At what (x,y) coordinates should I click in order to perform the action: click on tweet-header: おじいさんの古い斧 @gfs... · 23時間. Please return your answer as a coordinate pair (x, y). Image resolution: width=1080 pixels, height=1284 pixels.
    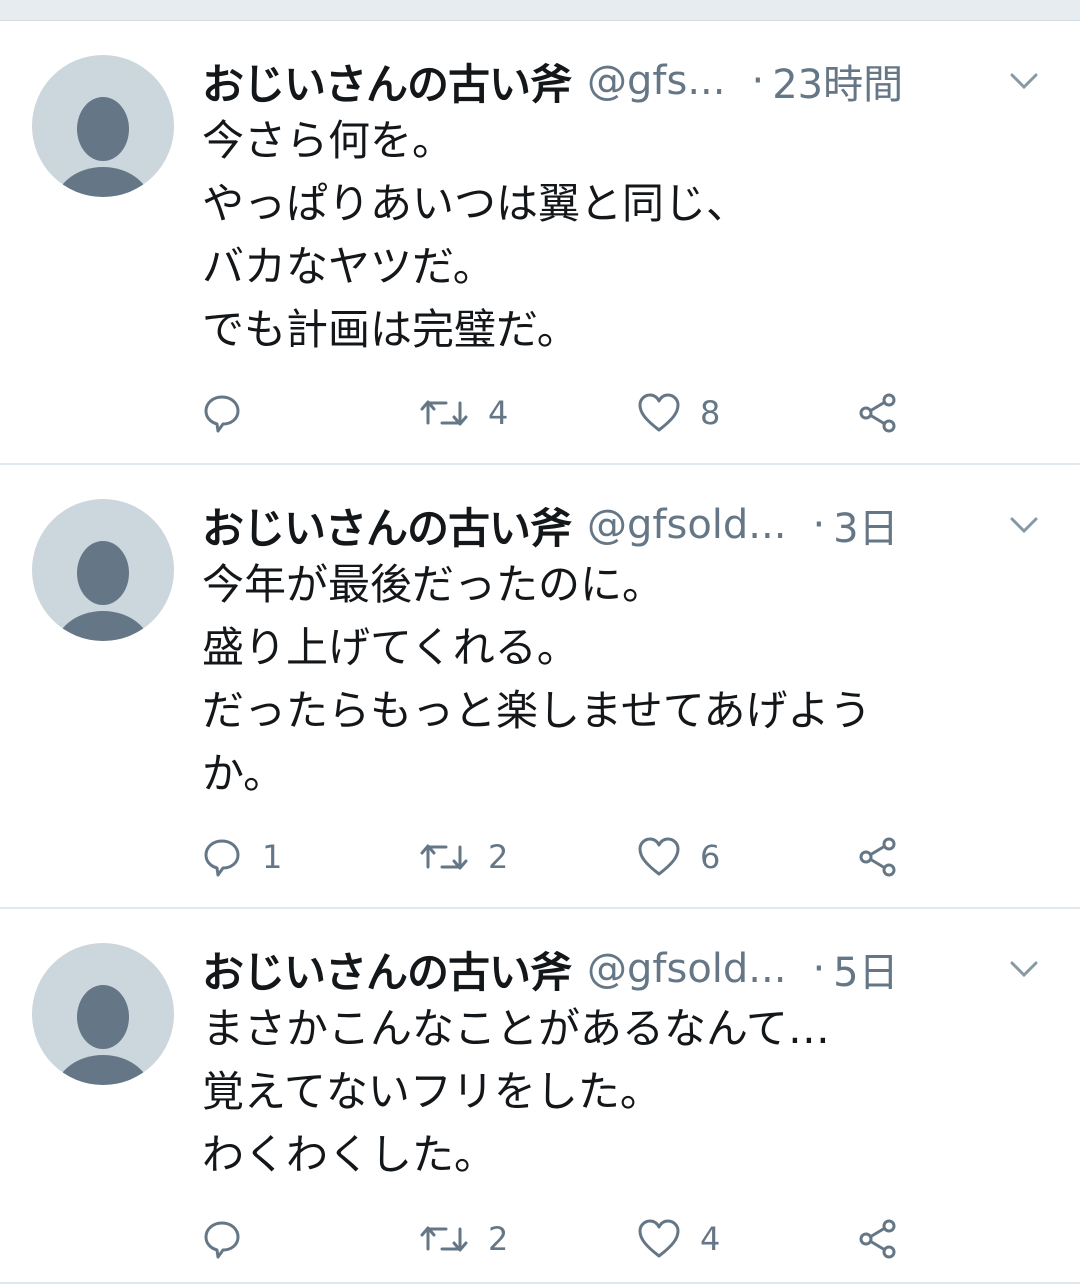
    Looking at the image, I should click on (626, 81).